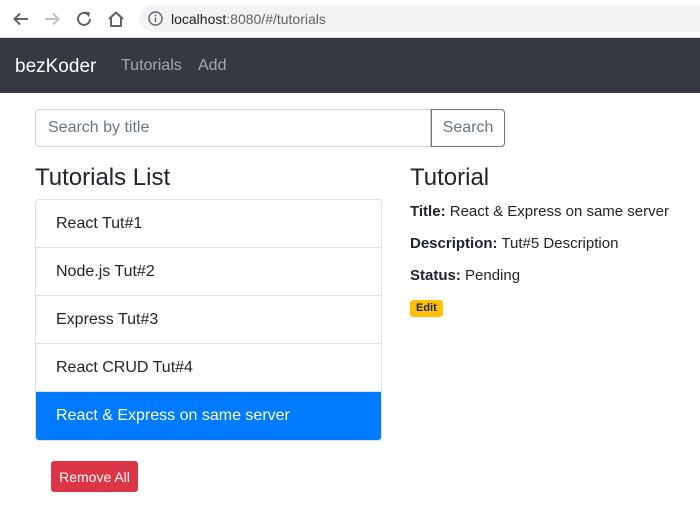  Describe the element at coordinates (276, 19) in the screenshot. I see `url-path: :8080/#/tutorials` at that location.